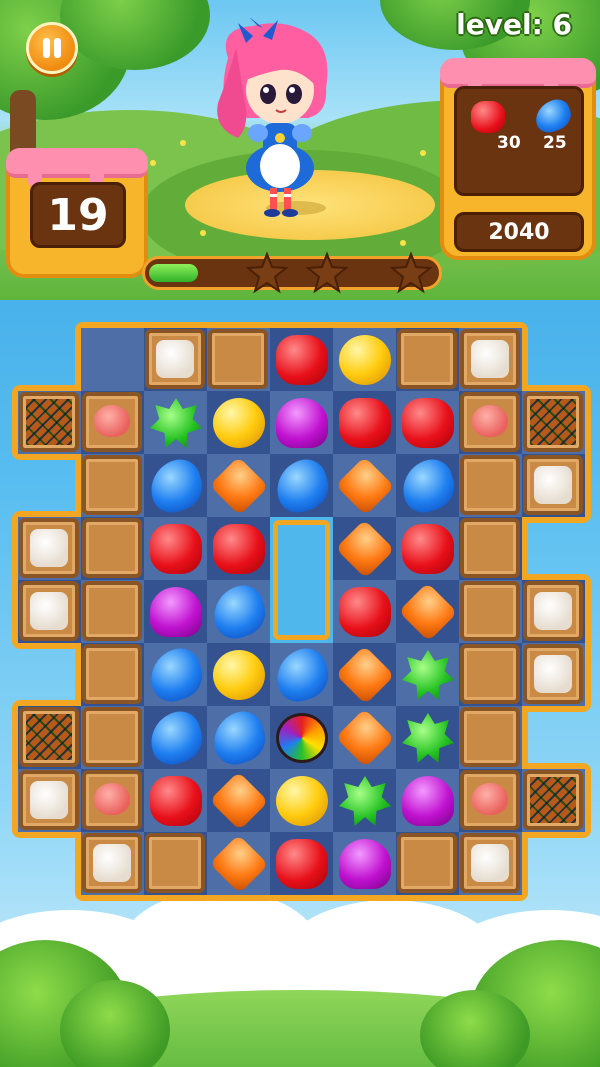 The width and height of the screenshot is (600, 1067). I want to click on board-cell-swirl-candy, so click(301, 737).